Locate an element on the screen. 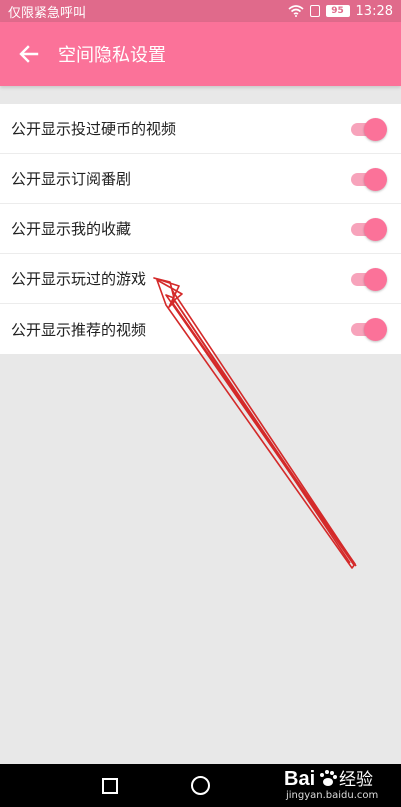 This screenshot has height=807, width=401. wifi-icon is located at coordinates (296, 11).